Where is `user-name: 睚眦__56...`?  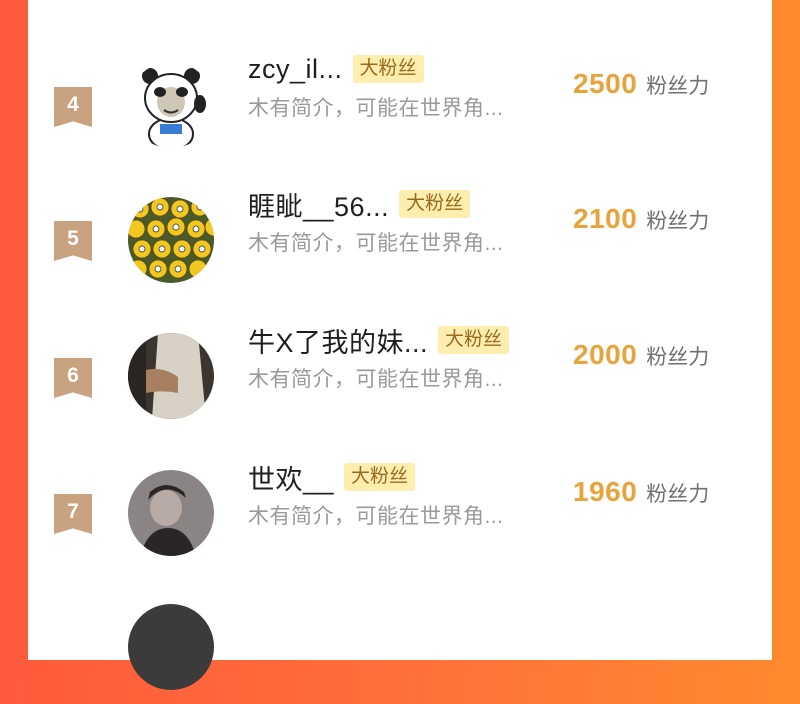 user-name: 睚眦__56... is located at coordinates (318, 204).